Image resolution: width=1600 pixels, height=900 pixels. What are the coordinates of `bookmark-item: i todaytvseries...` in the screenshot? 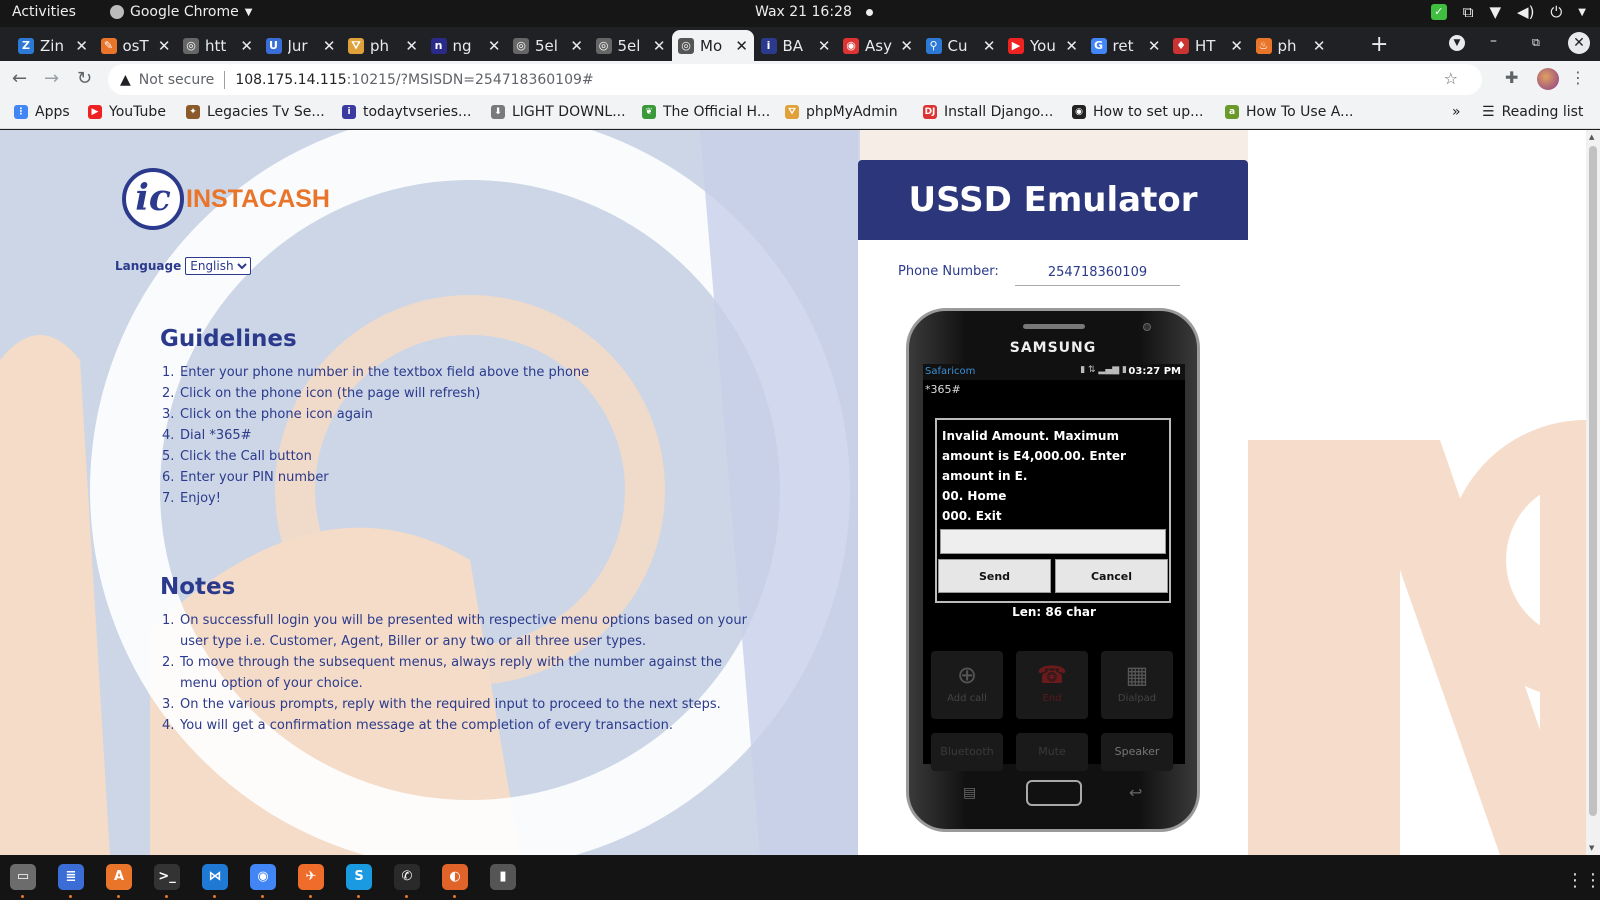 It's located at (406, 112).